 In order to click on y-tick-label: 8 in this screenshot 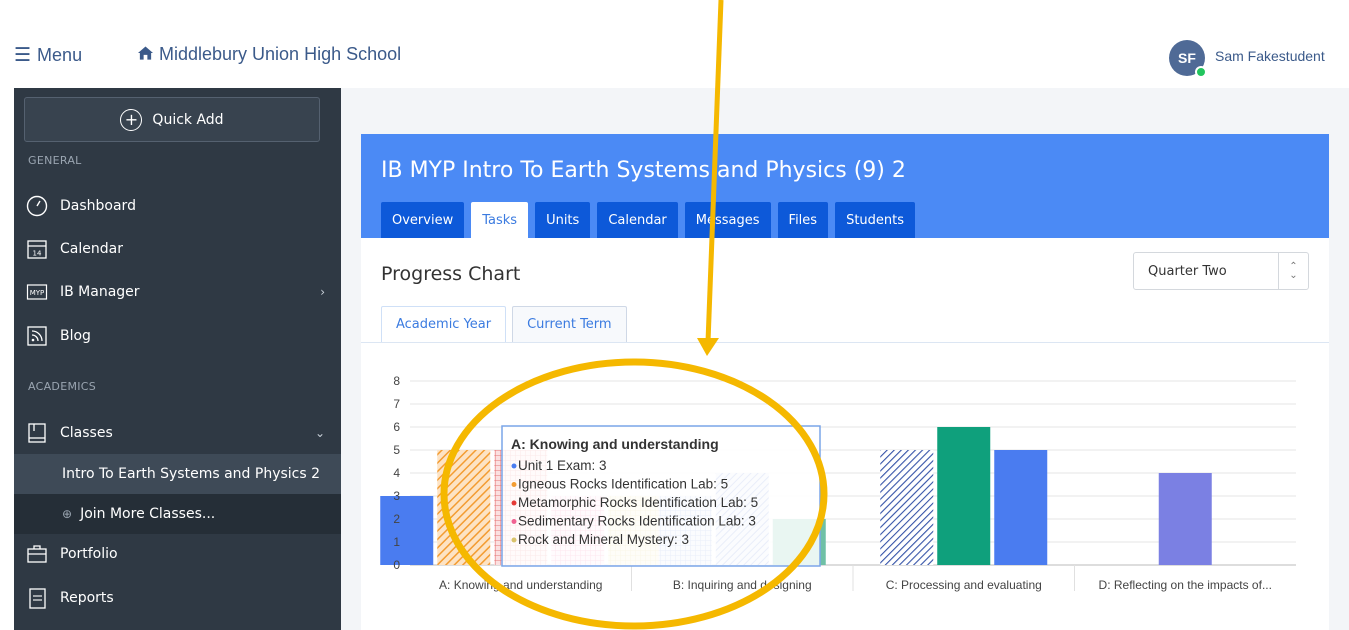, I will do `click(396, 381)`.